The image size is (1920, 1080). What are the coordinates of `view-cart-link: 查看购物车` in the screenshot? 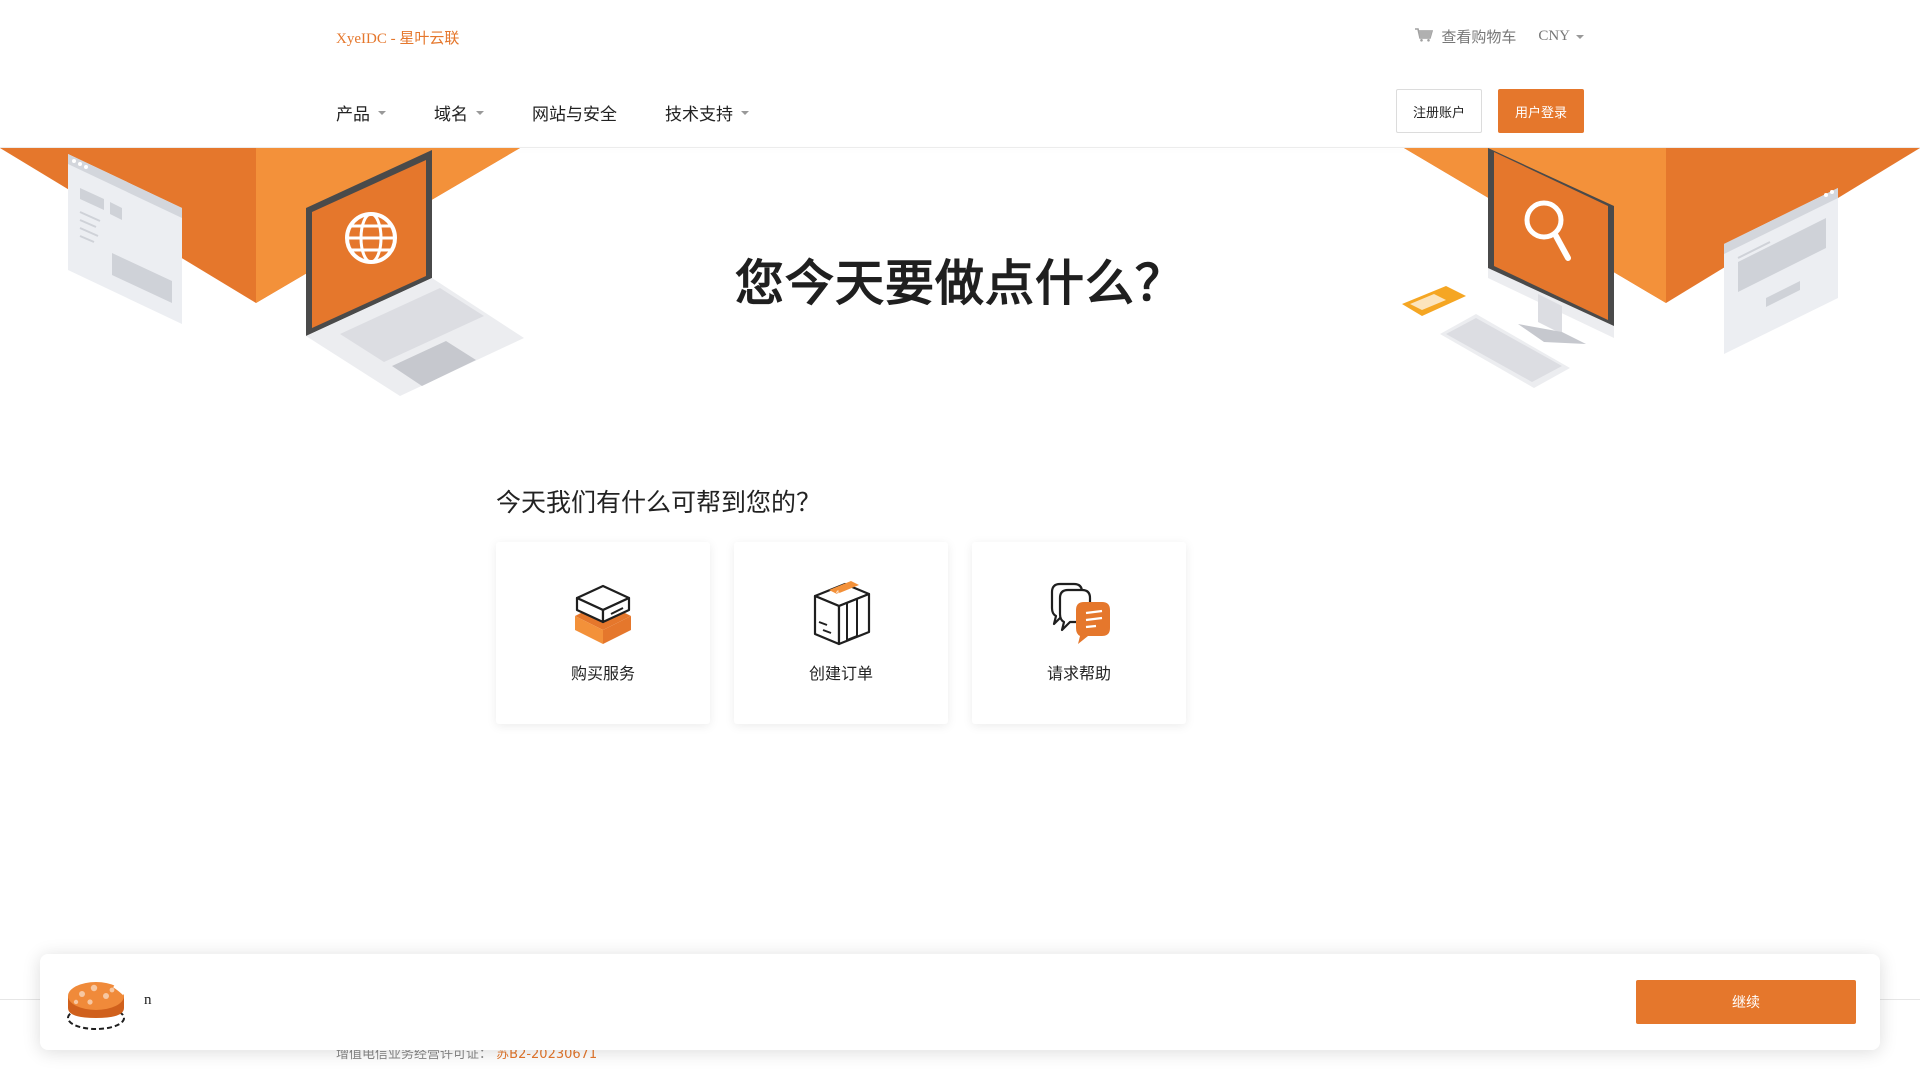 It's located at (1465, 36).